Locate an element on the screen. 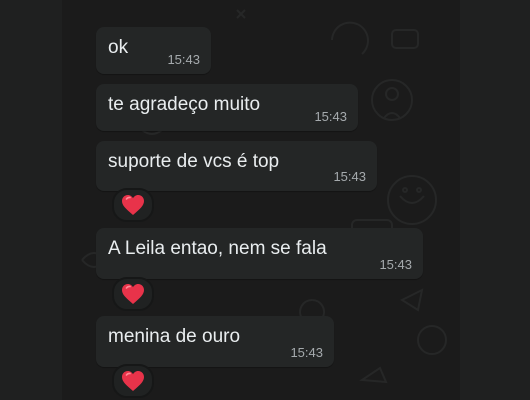  message-text: te agradeço muito is located at coordinates (184, 104).